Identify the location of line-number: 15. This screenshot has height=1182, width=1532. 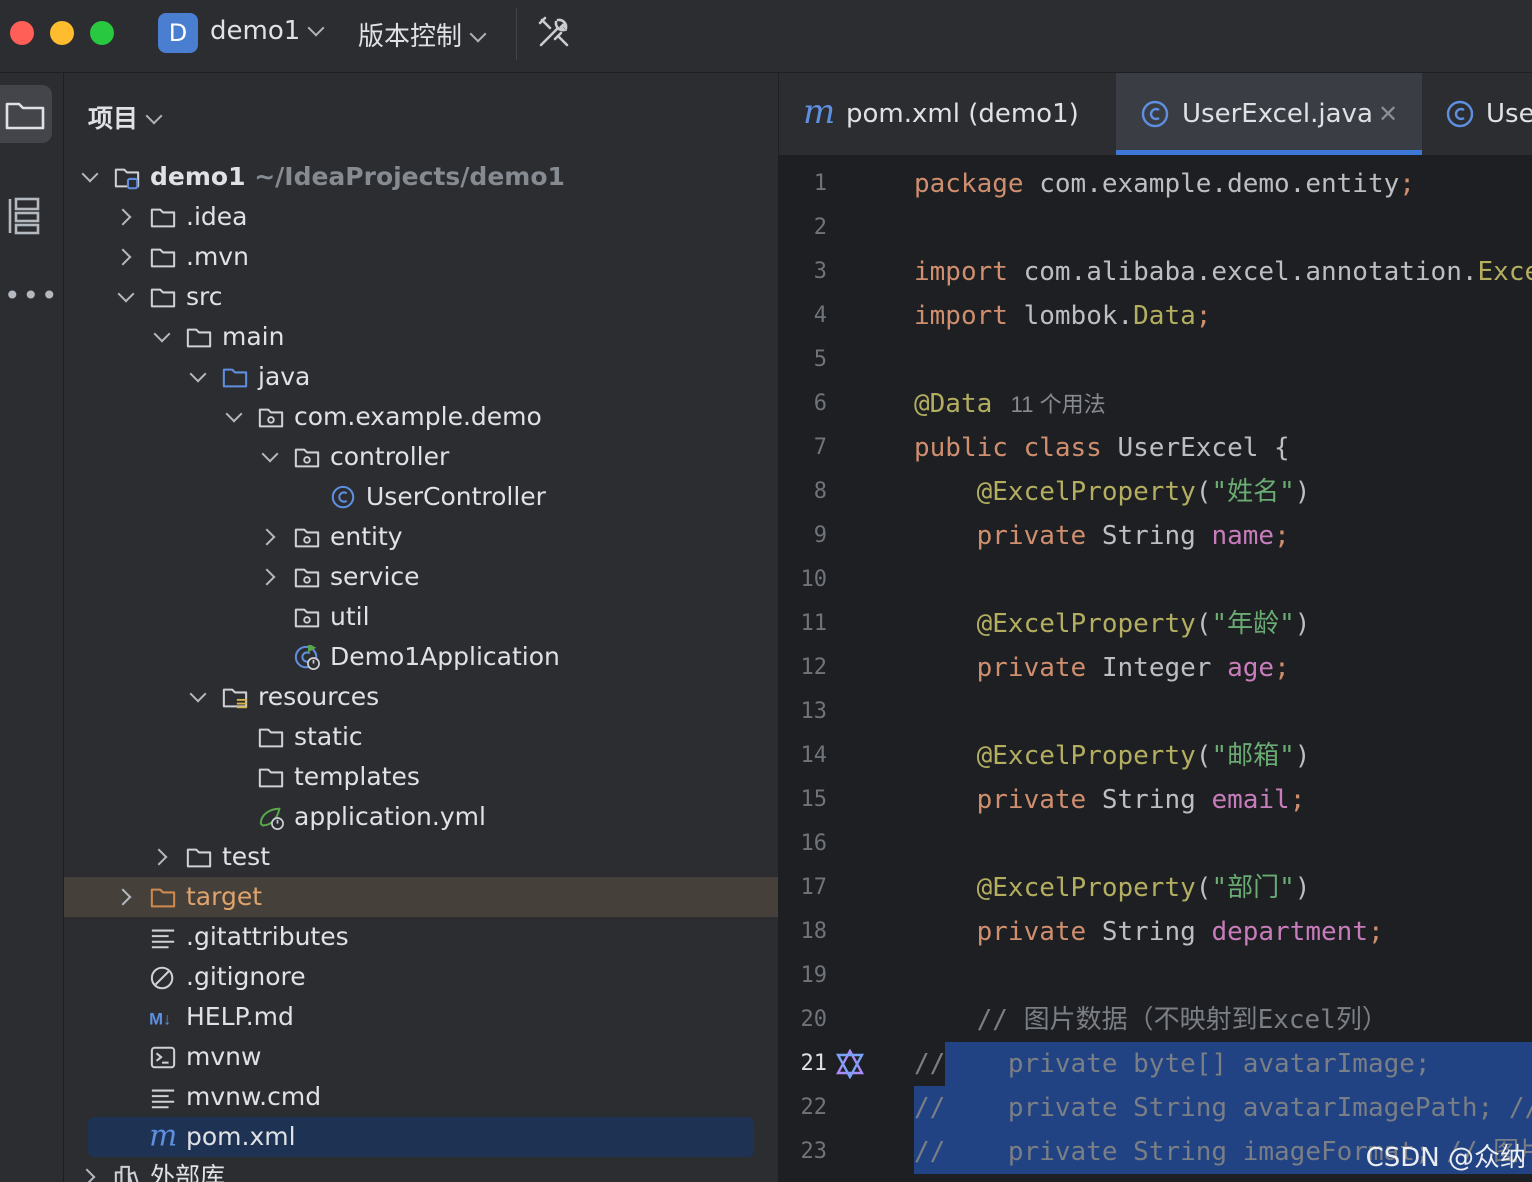
(814, 799).